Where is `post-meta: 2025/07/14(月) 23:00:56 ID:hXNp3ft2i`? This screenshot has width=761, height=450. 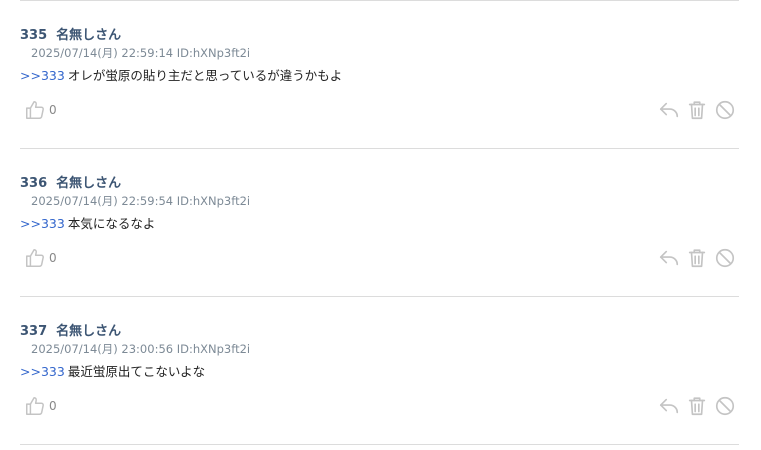
post-meta: 2025/07/14(月) 23:00:56 ID:hXNp3ft2i is located at coordinates (140, 349).